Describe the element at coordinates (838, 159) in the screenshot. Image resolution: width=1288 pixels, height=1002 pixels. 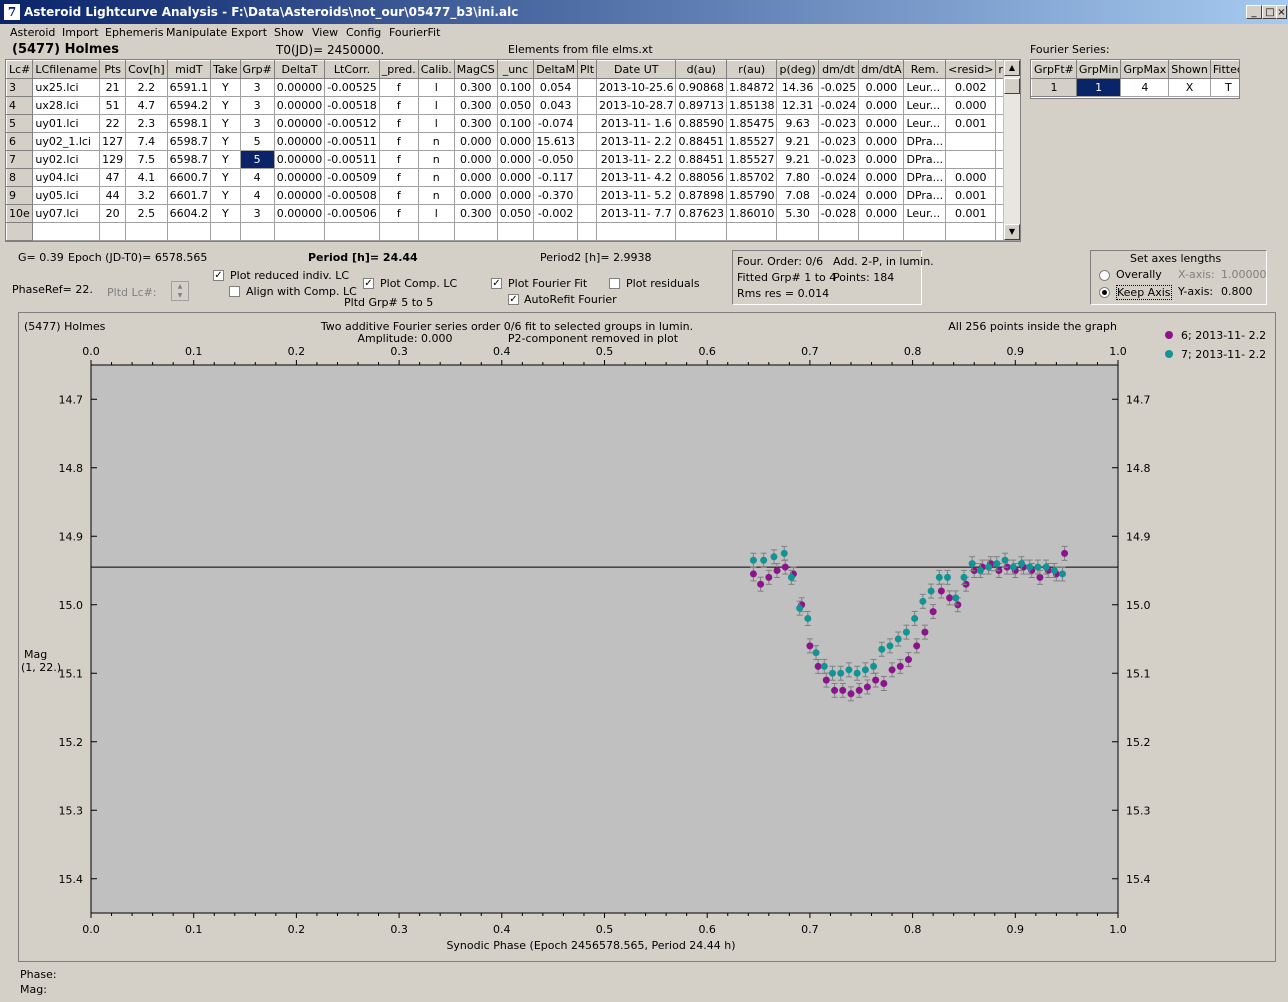
I see `lc-cell: -0.023` at that location.